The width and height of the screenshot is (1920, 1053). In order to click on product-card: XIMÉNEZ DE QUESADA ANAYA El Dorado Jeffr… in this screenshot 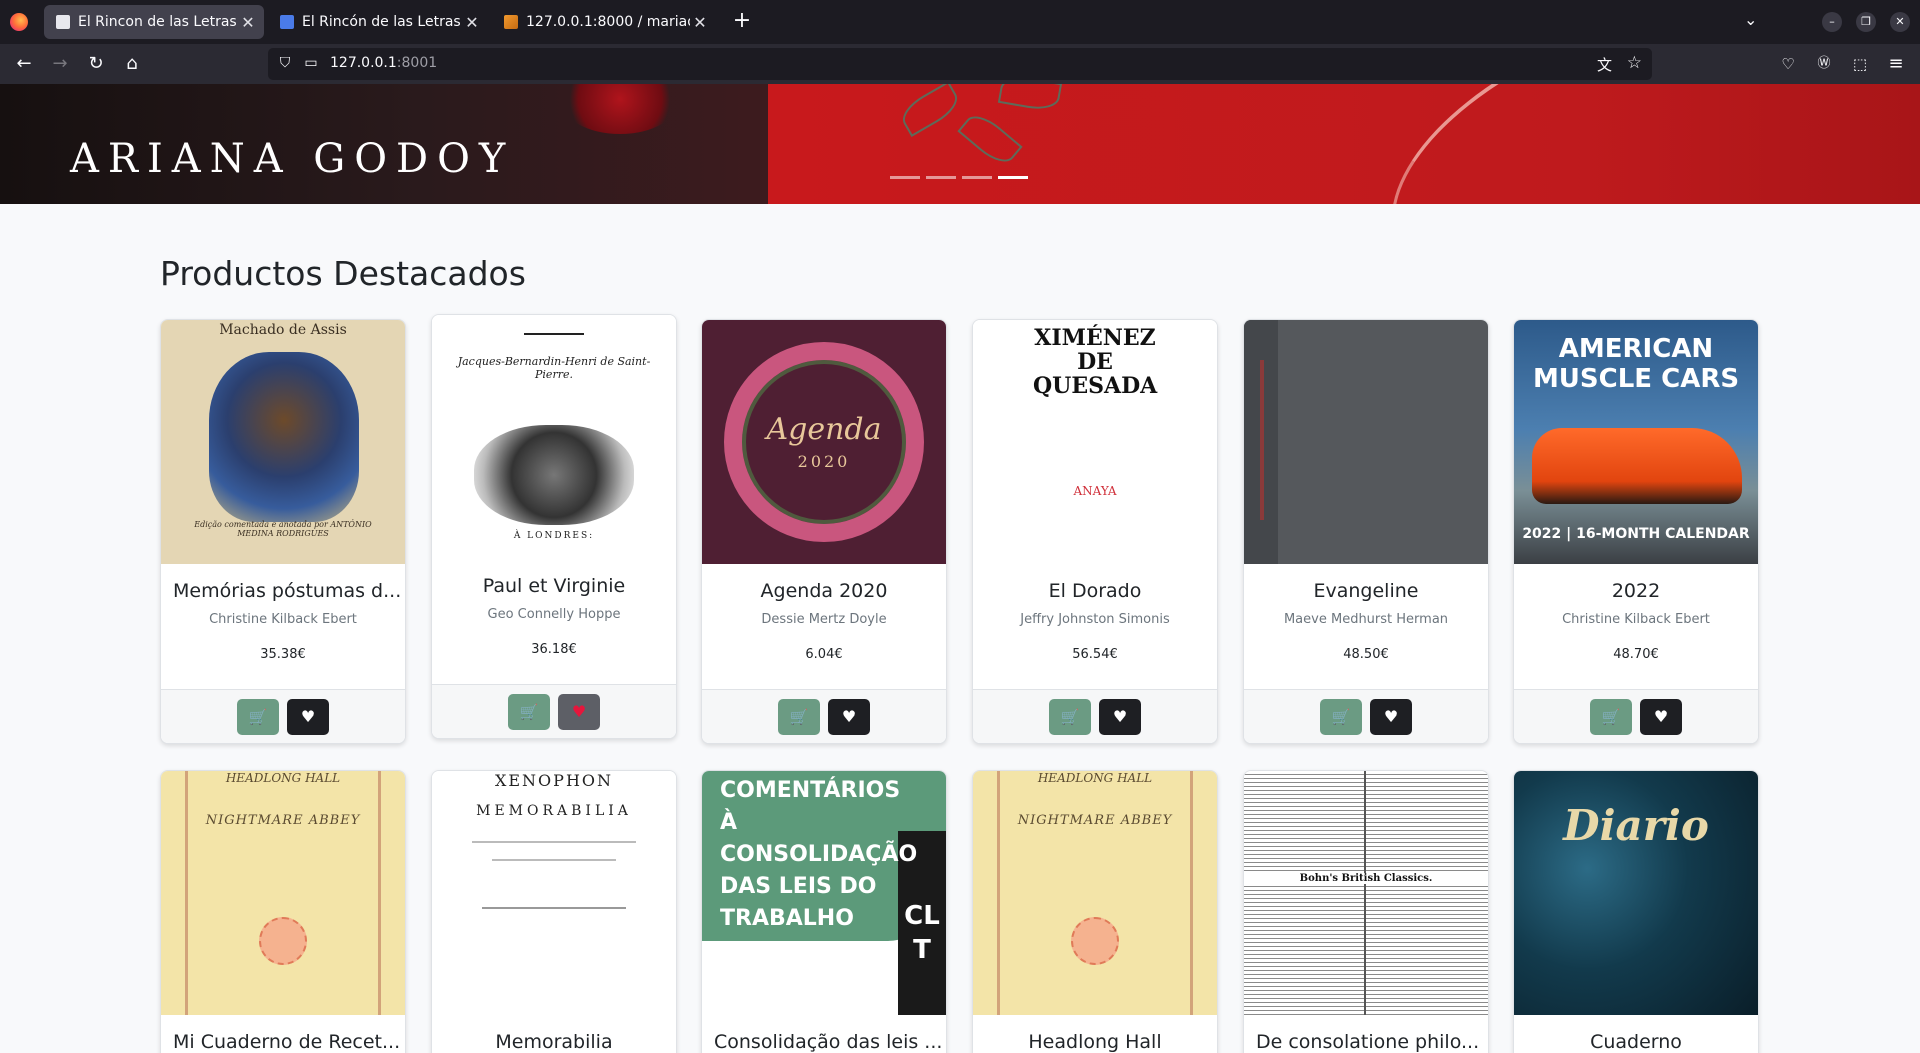, I will do `click(1095, 531)`.